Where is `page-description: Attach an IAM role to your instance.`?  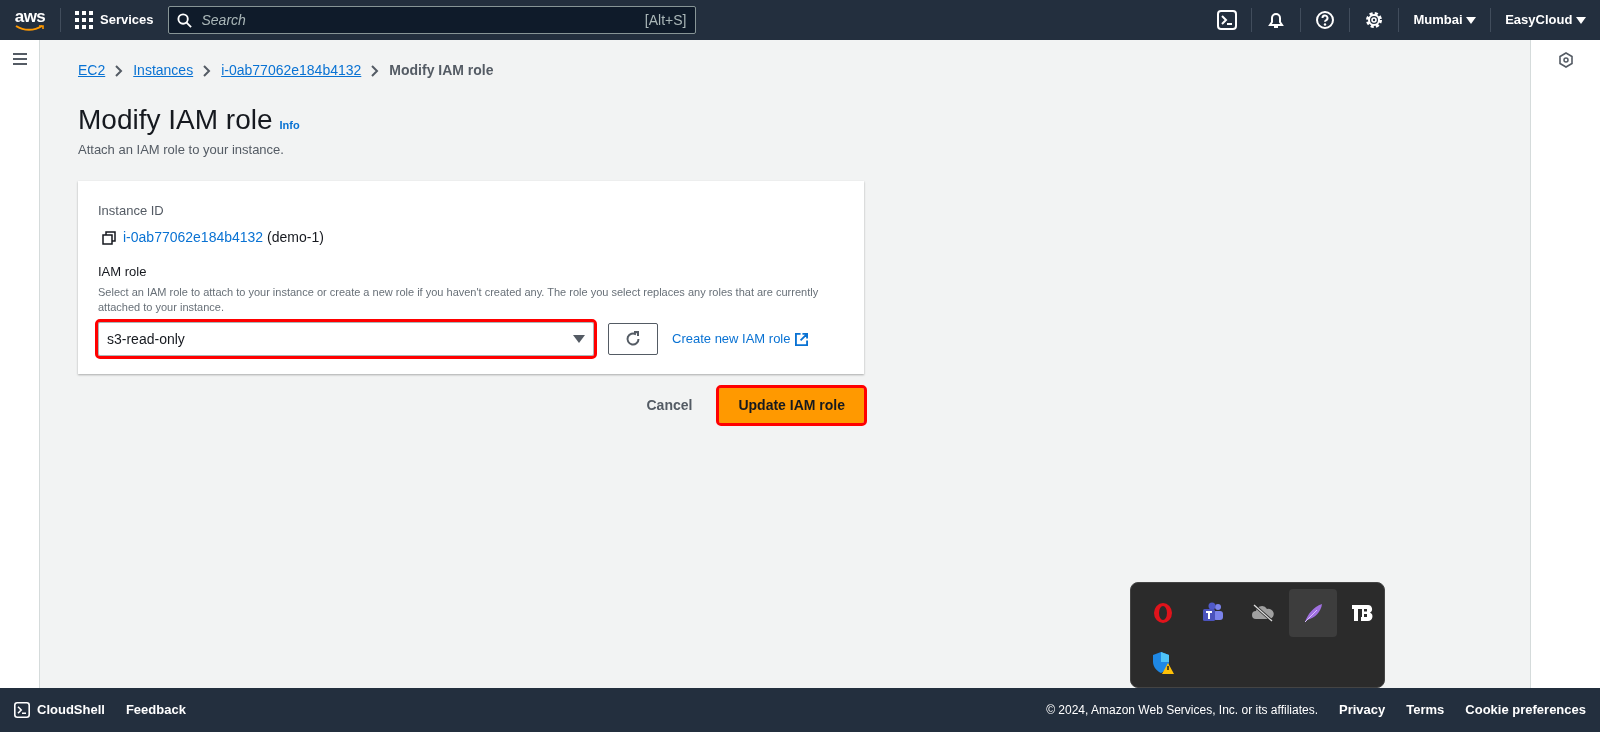 page-description: Attach an IAM role to your instance. is located at coordinates (181, 150).